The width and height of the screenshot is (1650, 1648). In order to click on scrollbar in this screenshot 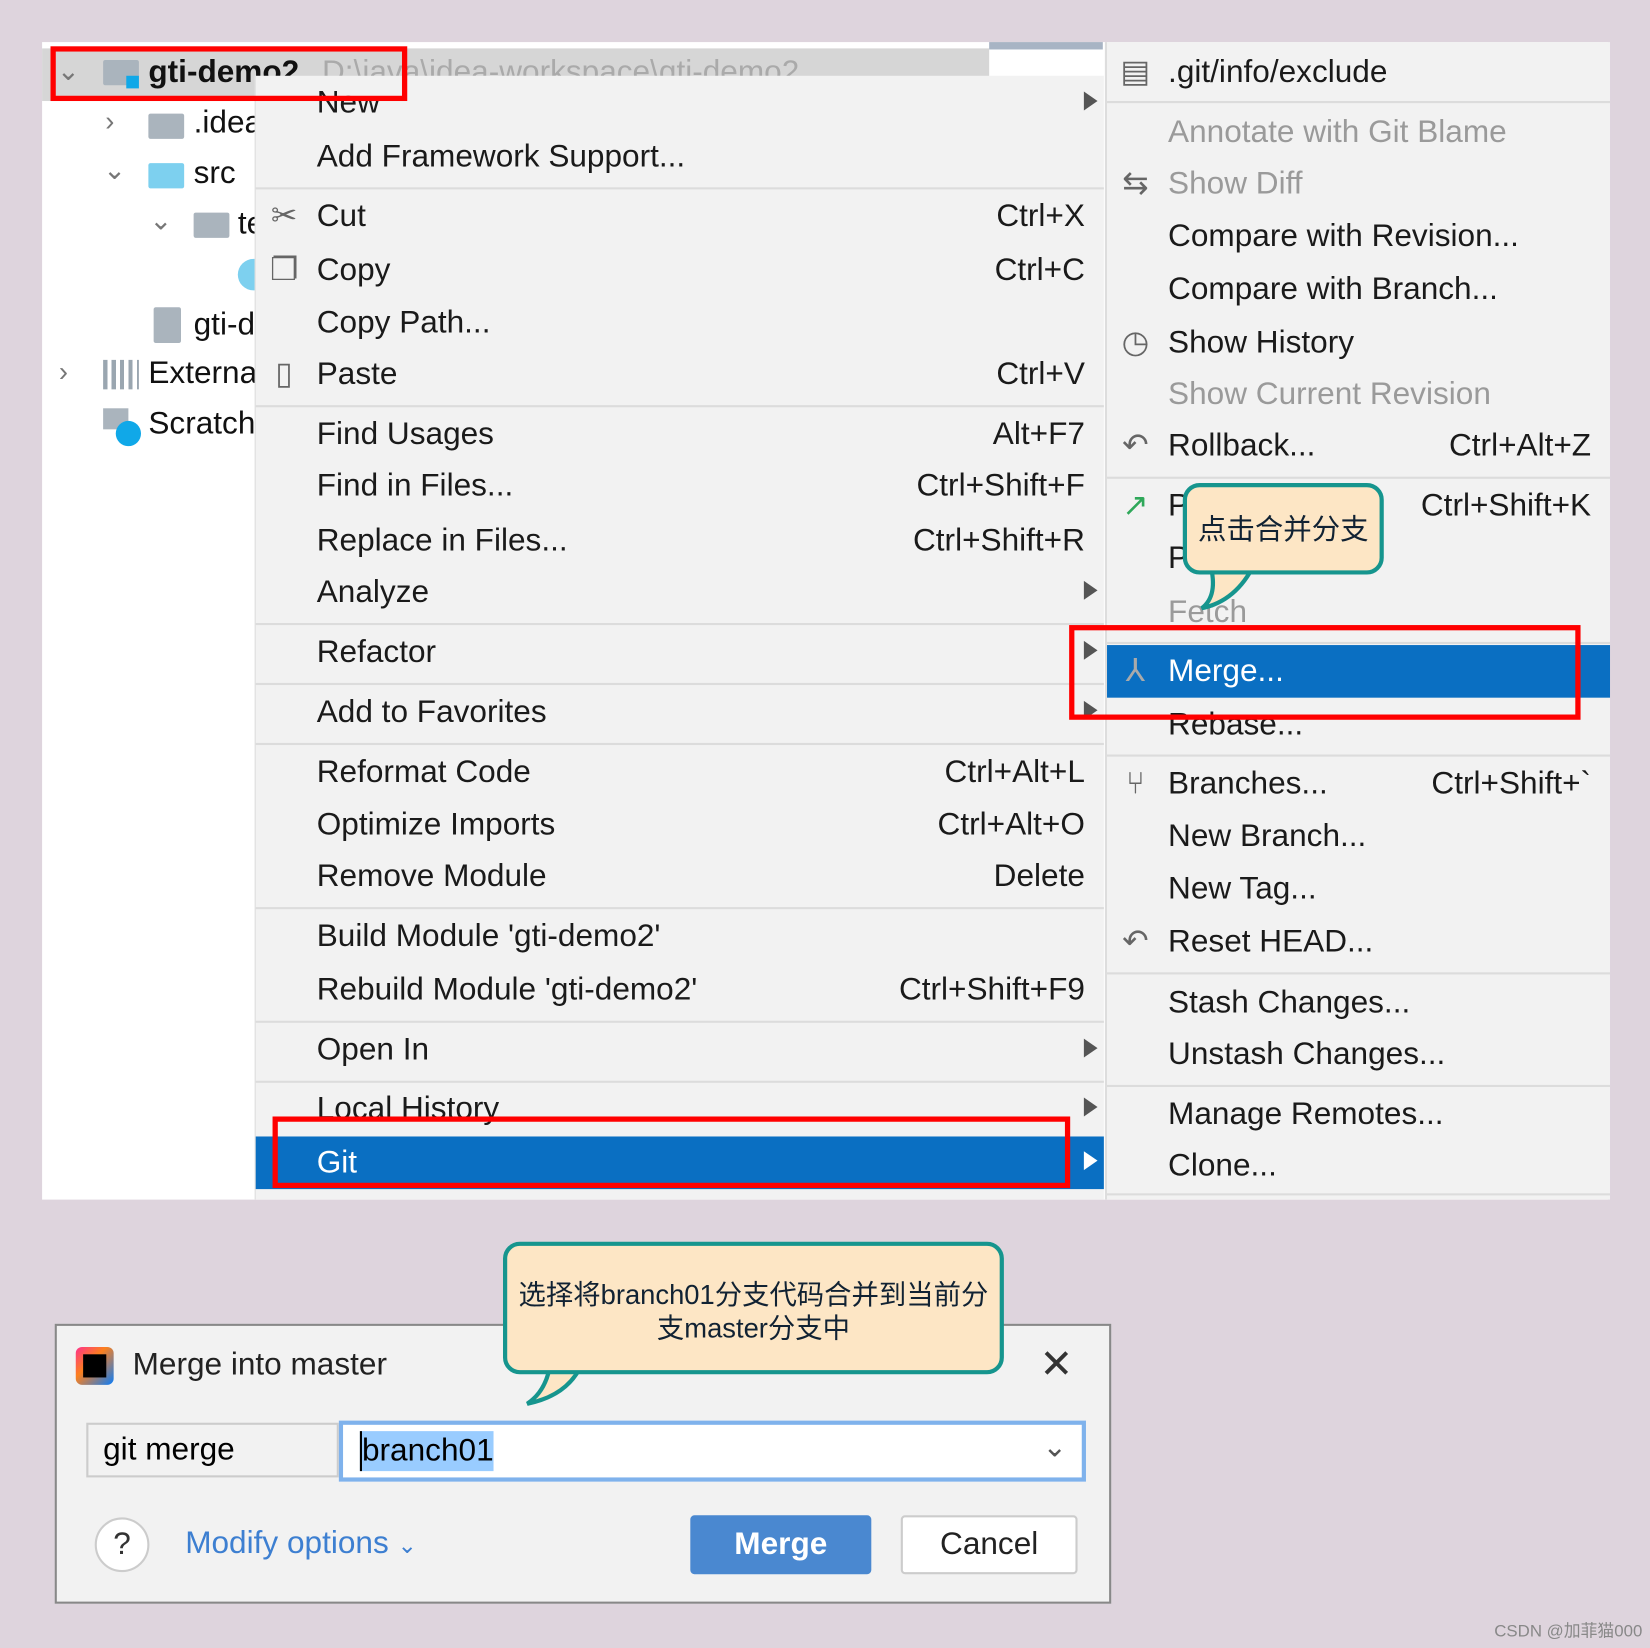, I will do `click(1046, 46)`.